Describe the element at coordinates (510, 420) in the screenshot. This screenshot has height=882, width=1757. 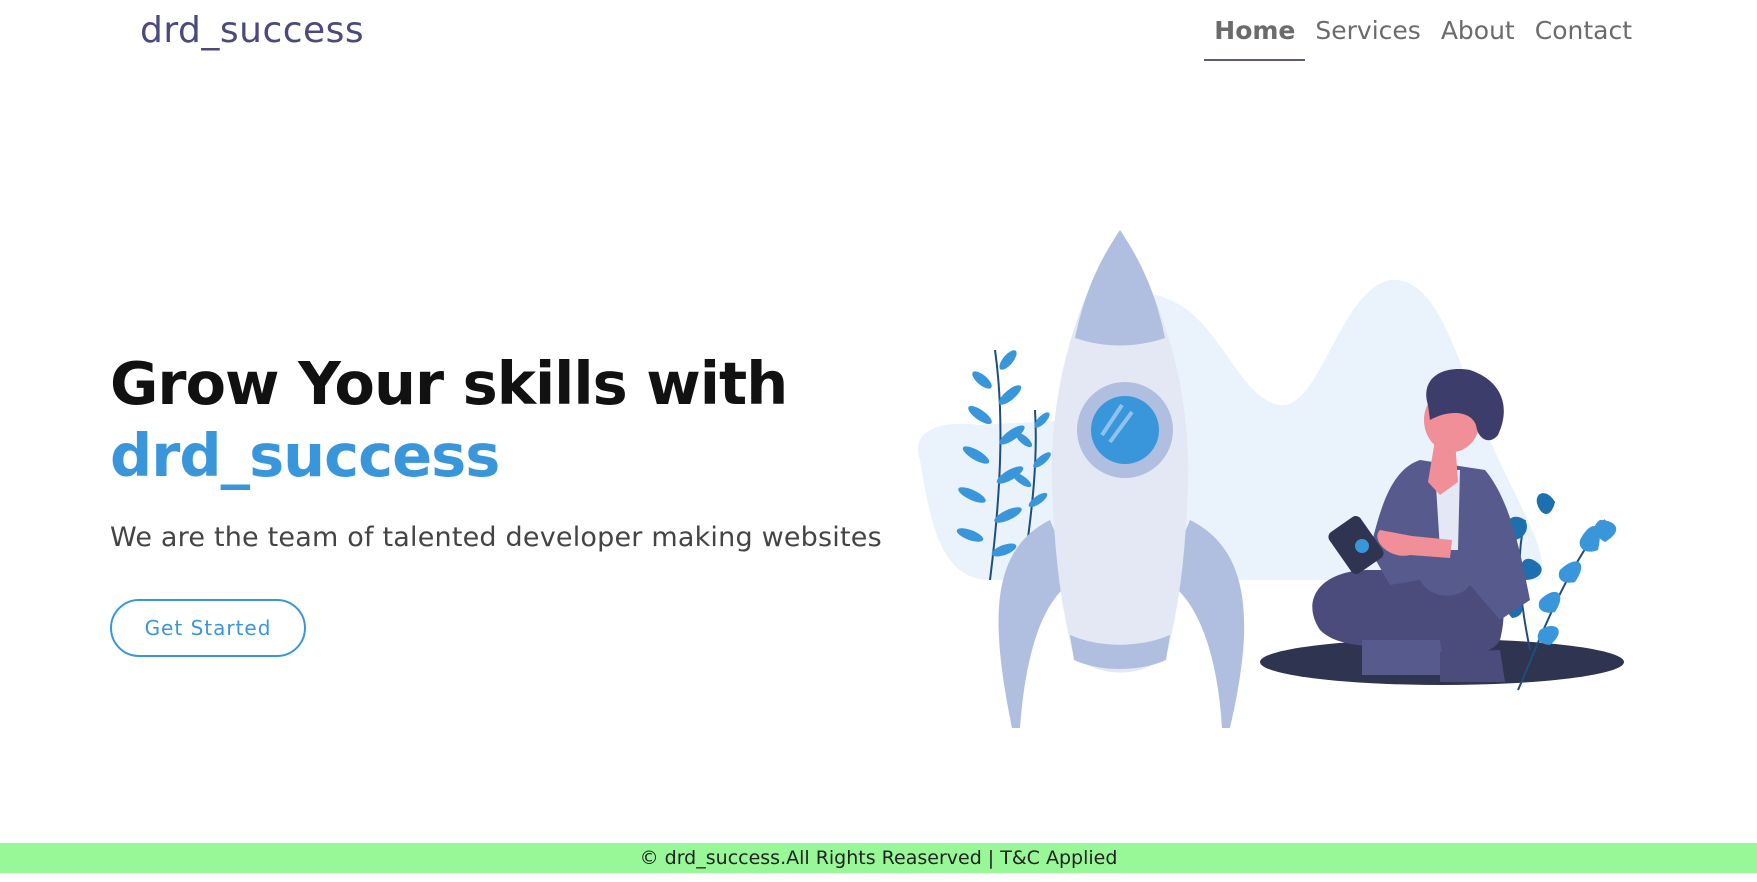
I see `hero-title: Grow Your skills with drd_success` at that location.